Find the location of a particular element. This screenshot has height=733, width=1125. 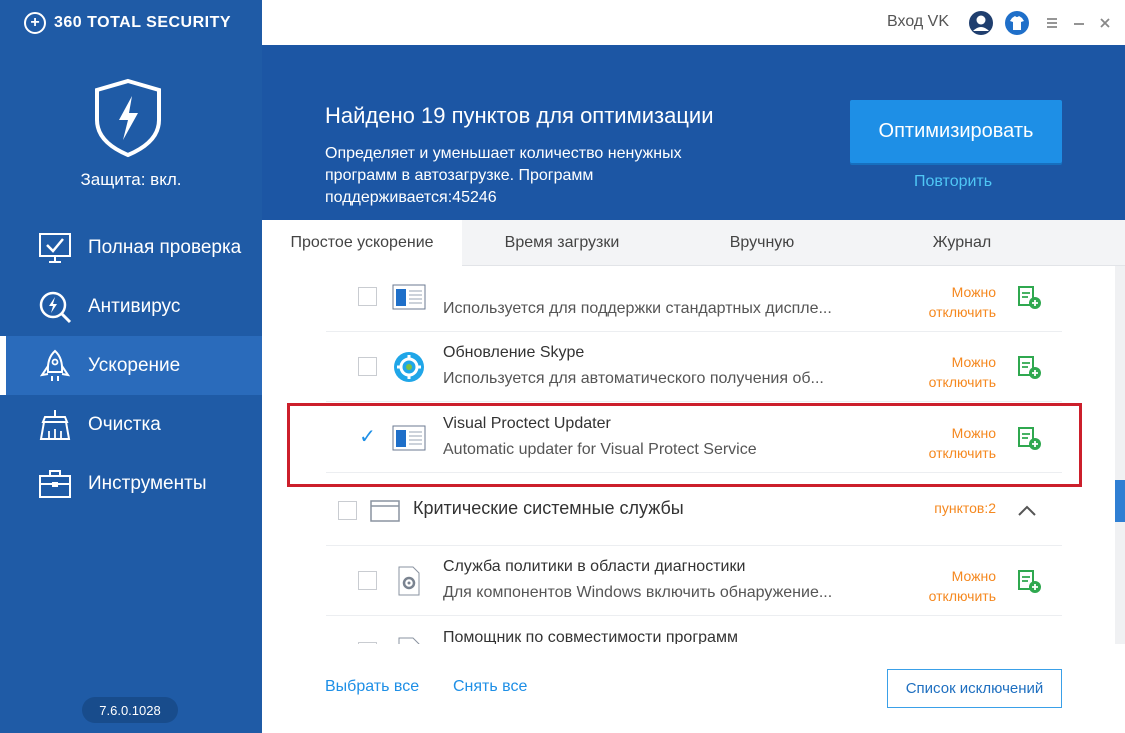

sidebar-item-antivirus: Антивирус is located at coordinates (131, 306).